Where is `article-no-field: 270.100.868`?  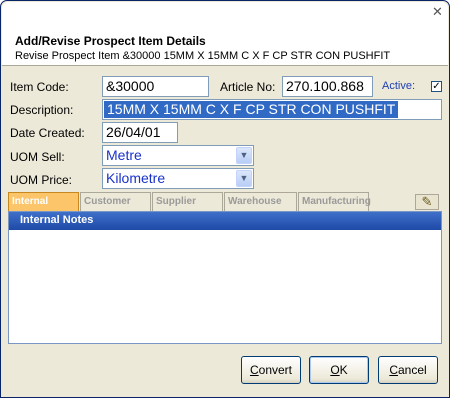 article-no-field: 270.100.868 is located at coordinates (327, 86).